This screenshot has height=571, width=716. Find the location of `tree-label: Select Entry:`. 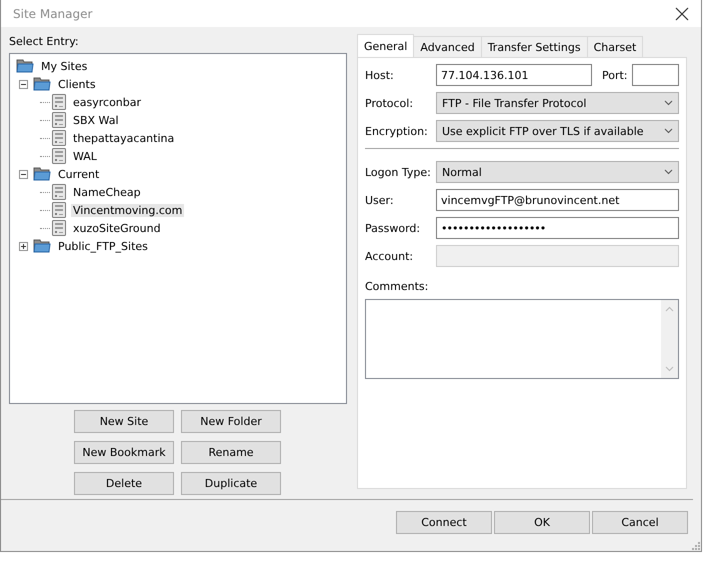

tree-label: Select Entry: is located at coordinates (44, 42).